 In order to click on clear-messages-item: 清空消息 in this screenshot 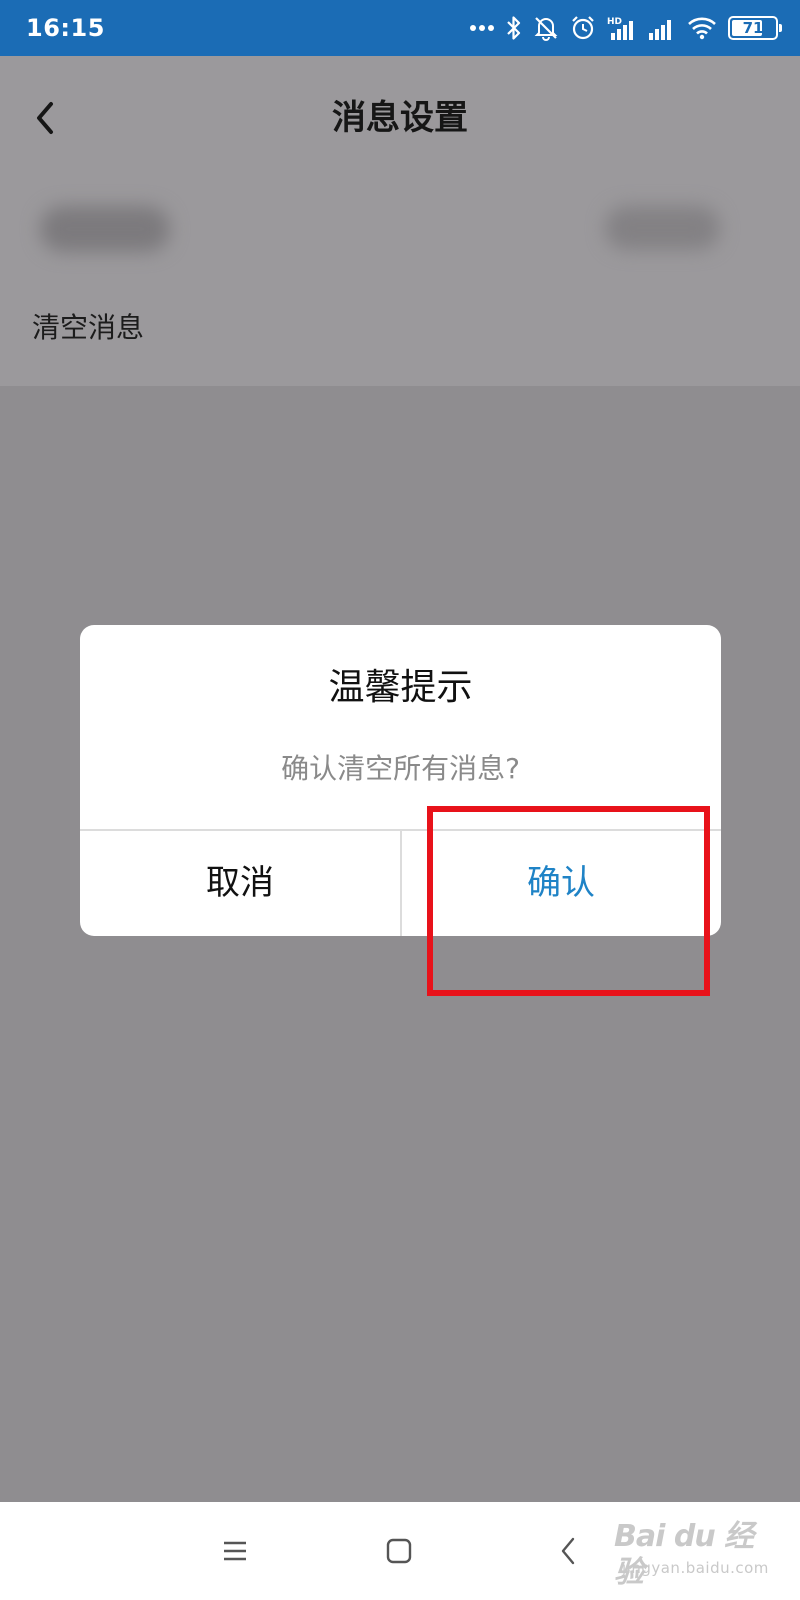, I will do `click(400, 330)`.